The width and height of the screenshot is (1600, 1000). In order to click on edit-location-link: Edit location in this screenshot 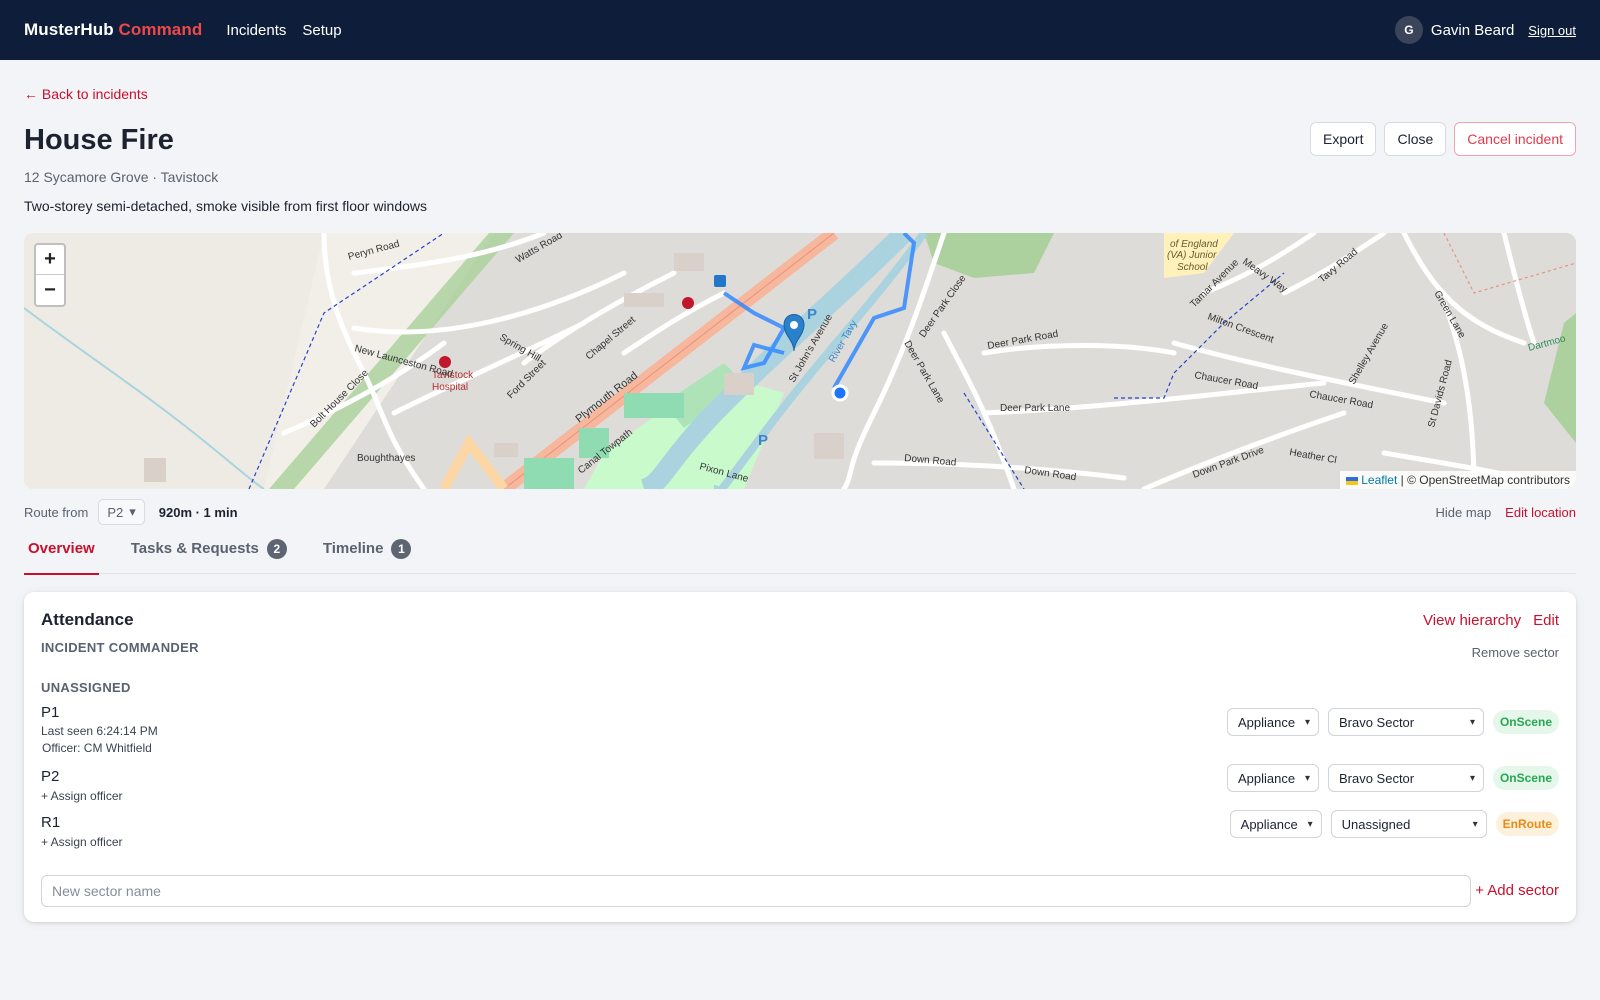, I will do `click(1540, 512)`.